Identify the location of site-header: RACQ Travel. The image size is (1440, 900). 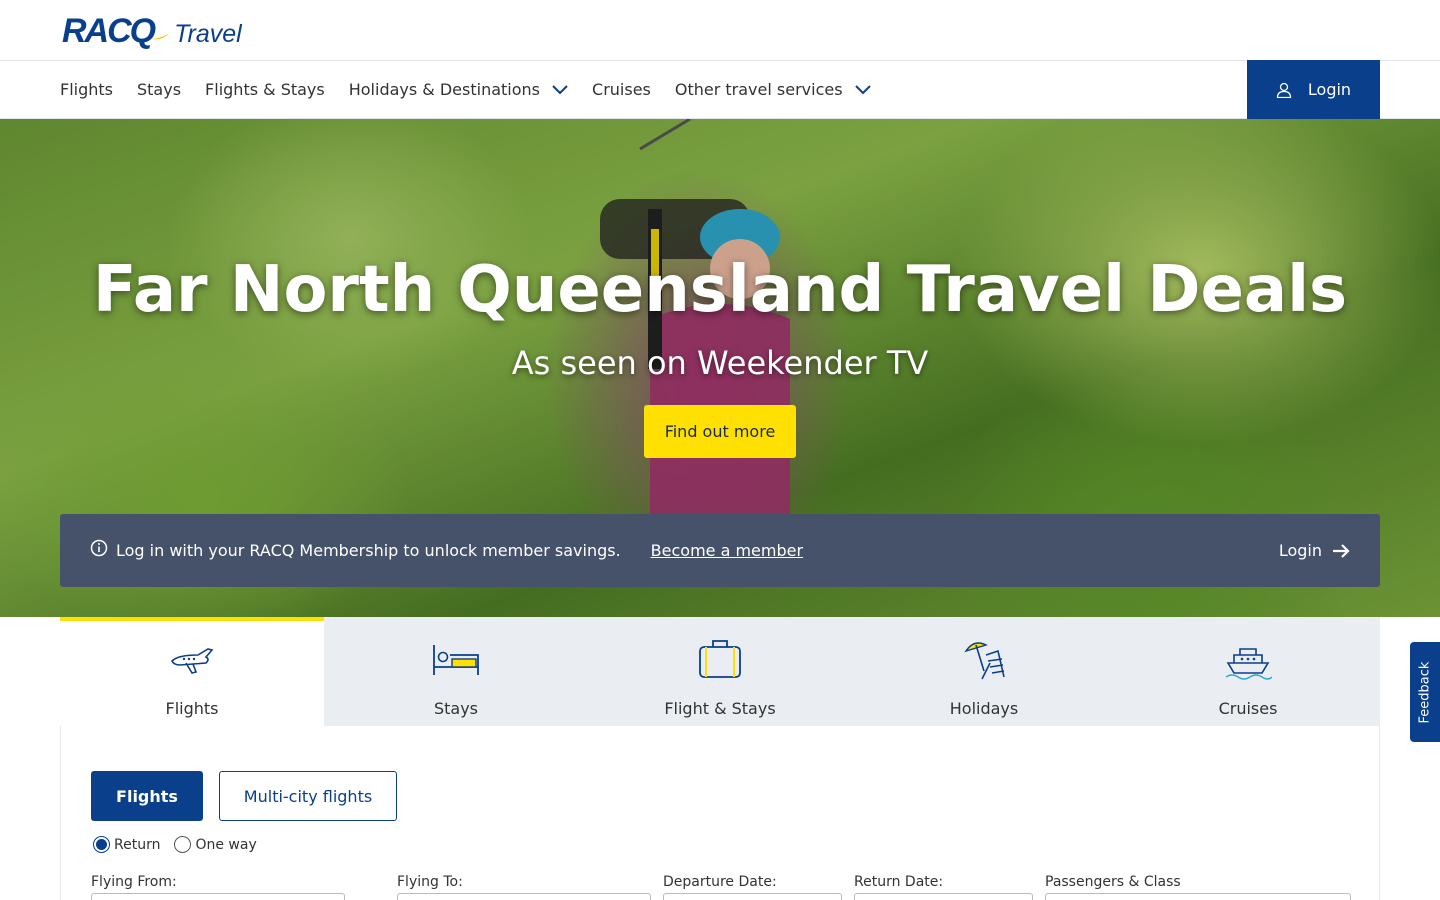
(720, 30).